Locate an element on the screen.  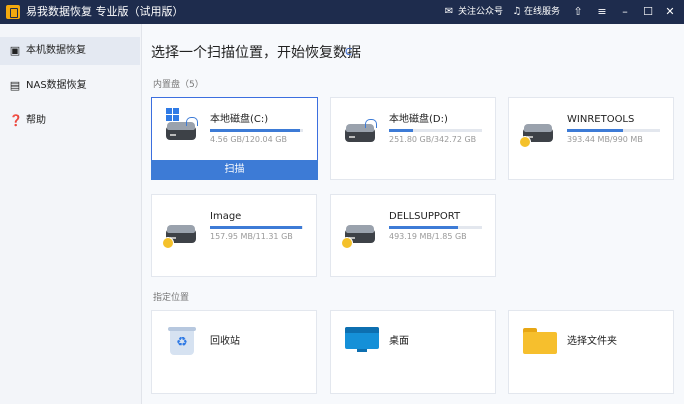
drive-size: 157.95 MB/11.31 GB is located at coordinates (251, 236).